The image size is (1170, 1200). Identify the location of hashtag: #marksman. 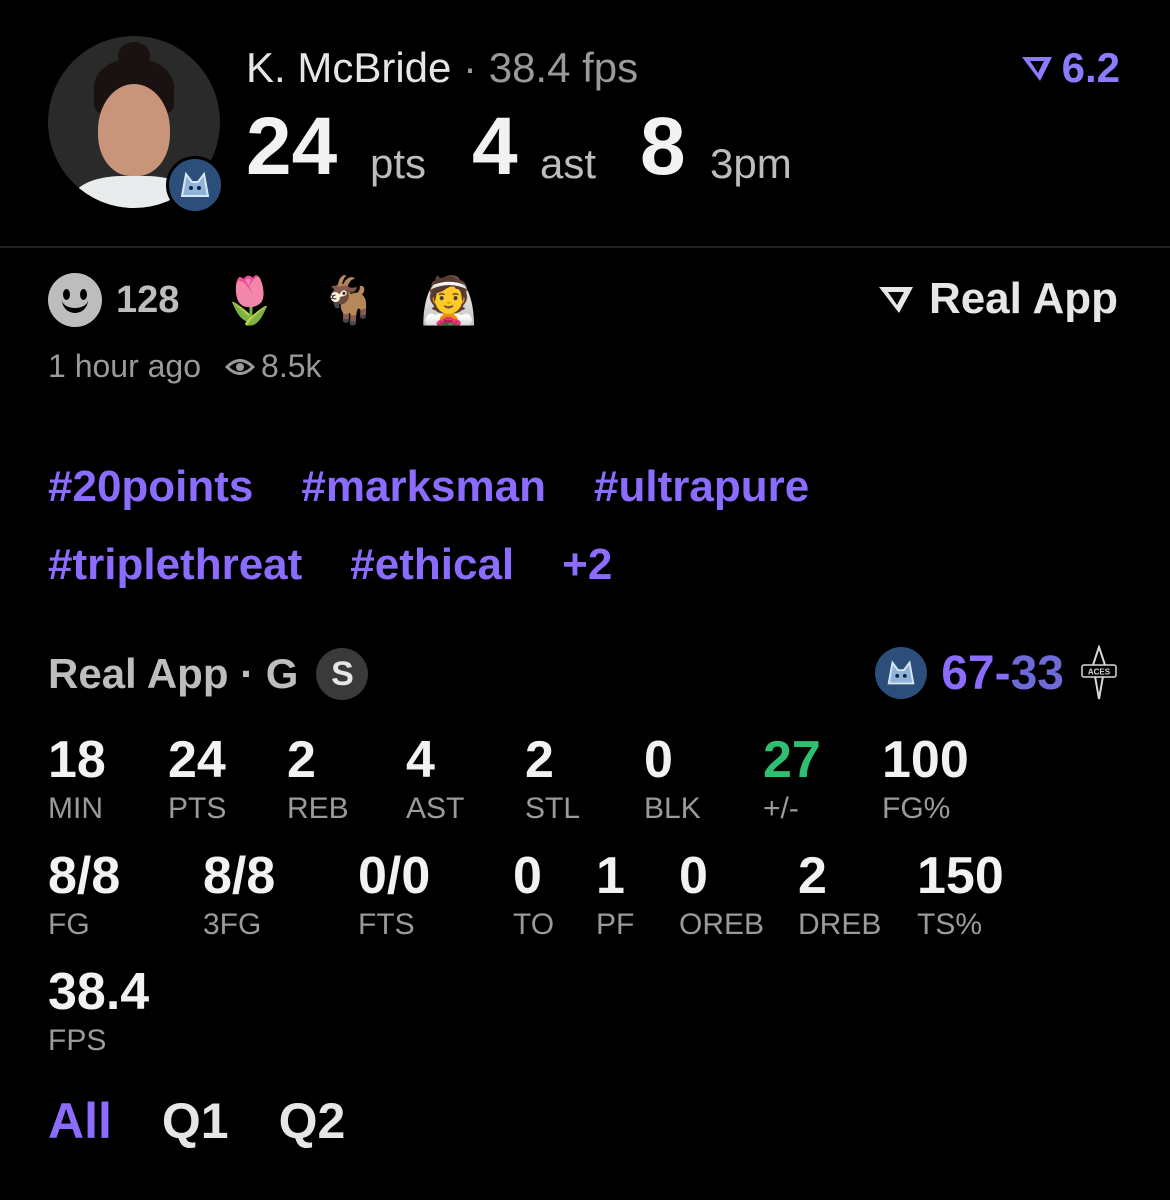
(423, 487).